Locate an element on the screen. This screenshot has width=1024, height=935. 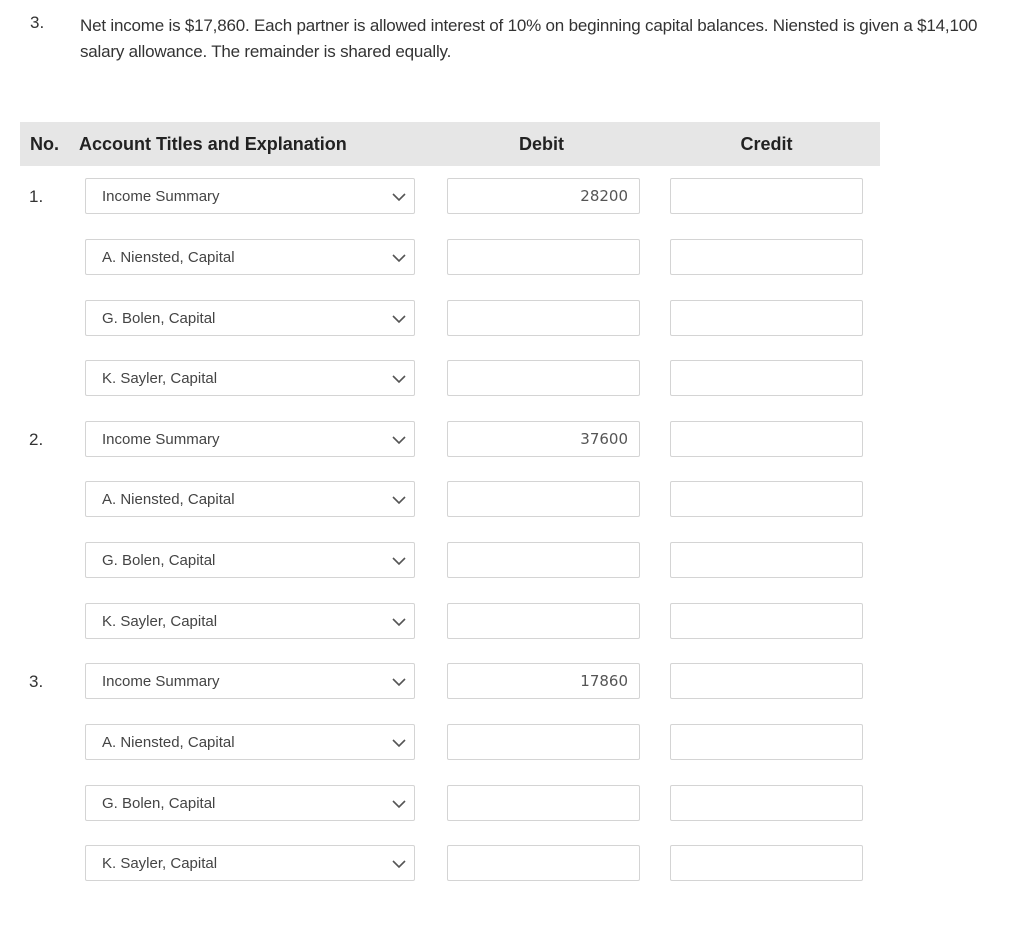
table-row: 1. Income Summary is located at coordinates (450, 197).